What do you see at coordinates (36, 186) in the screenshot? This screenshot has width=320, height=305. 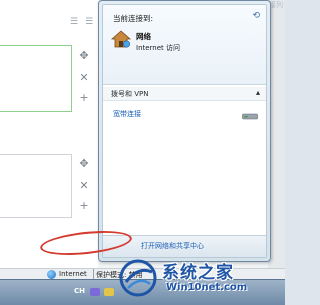 I see `content-block` at bounding box center [36, 186].